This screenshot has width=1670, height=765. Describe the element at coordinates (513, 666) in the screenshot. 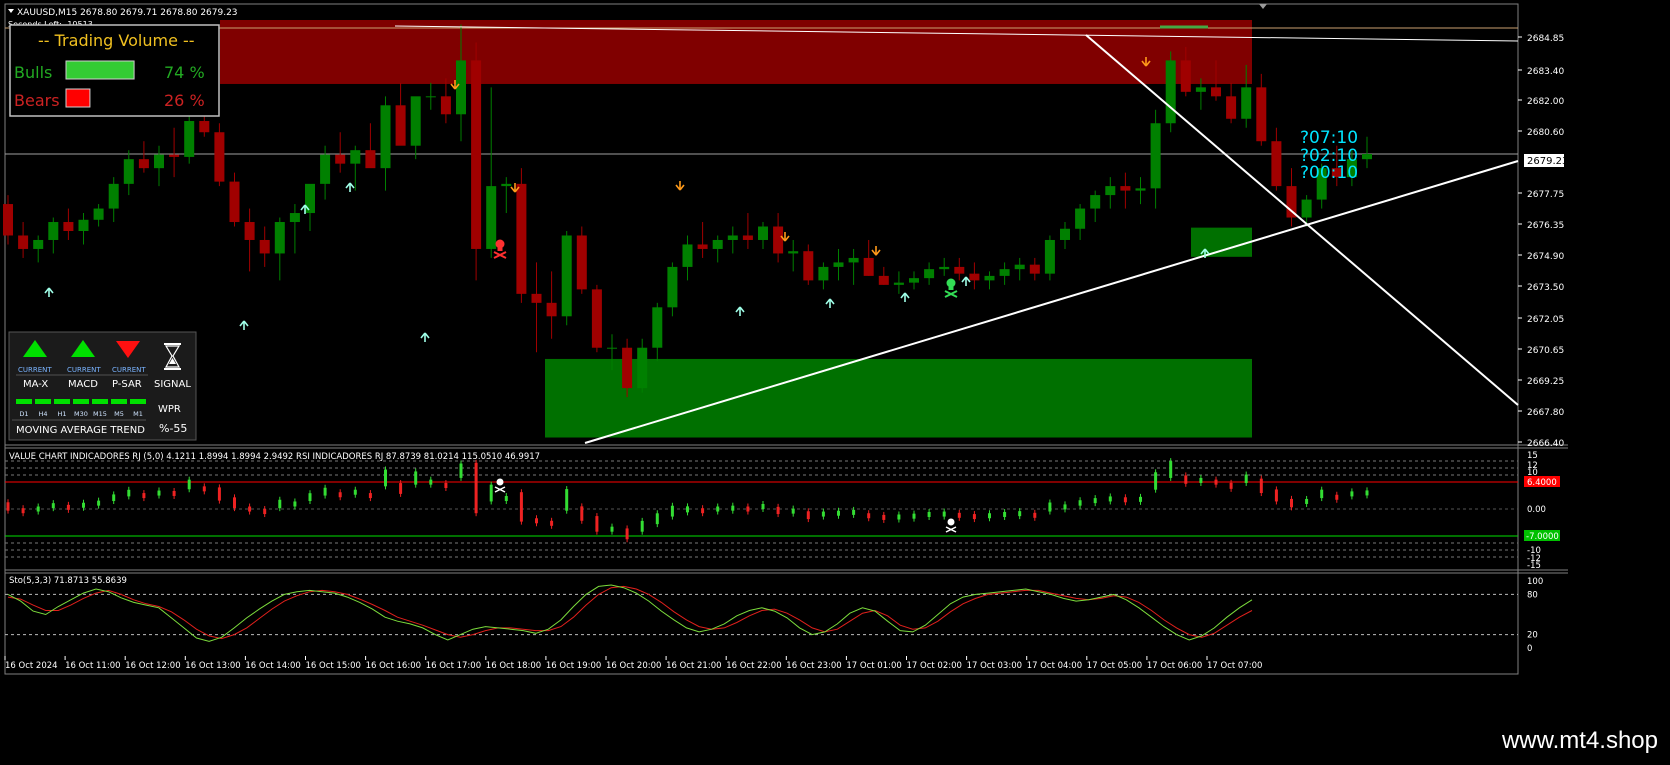

I see `time-tick-label: 16 Oct 18:00` at that location.